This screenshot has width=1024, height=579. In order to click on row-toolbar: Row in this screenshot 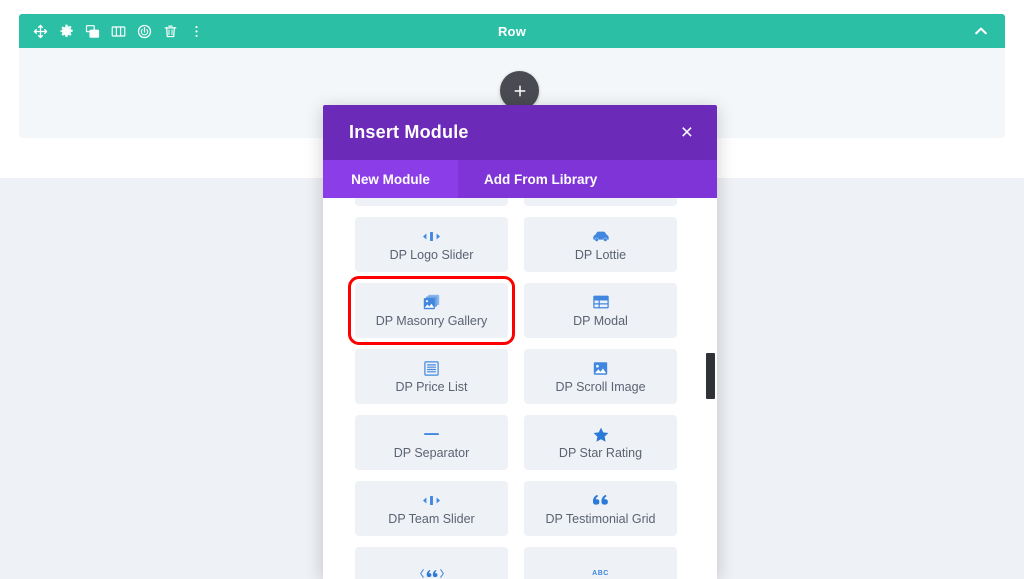, I will do `click(512, 31)`.